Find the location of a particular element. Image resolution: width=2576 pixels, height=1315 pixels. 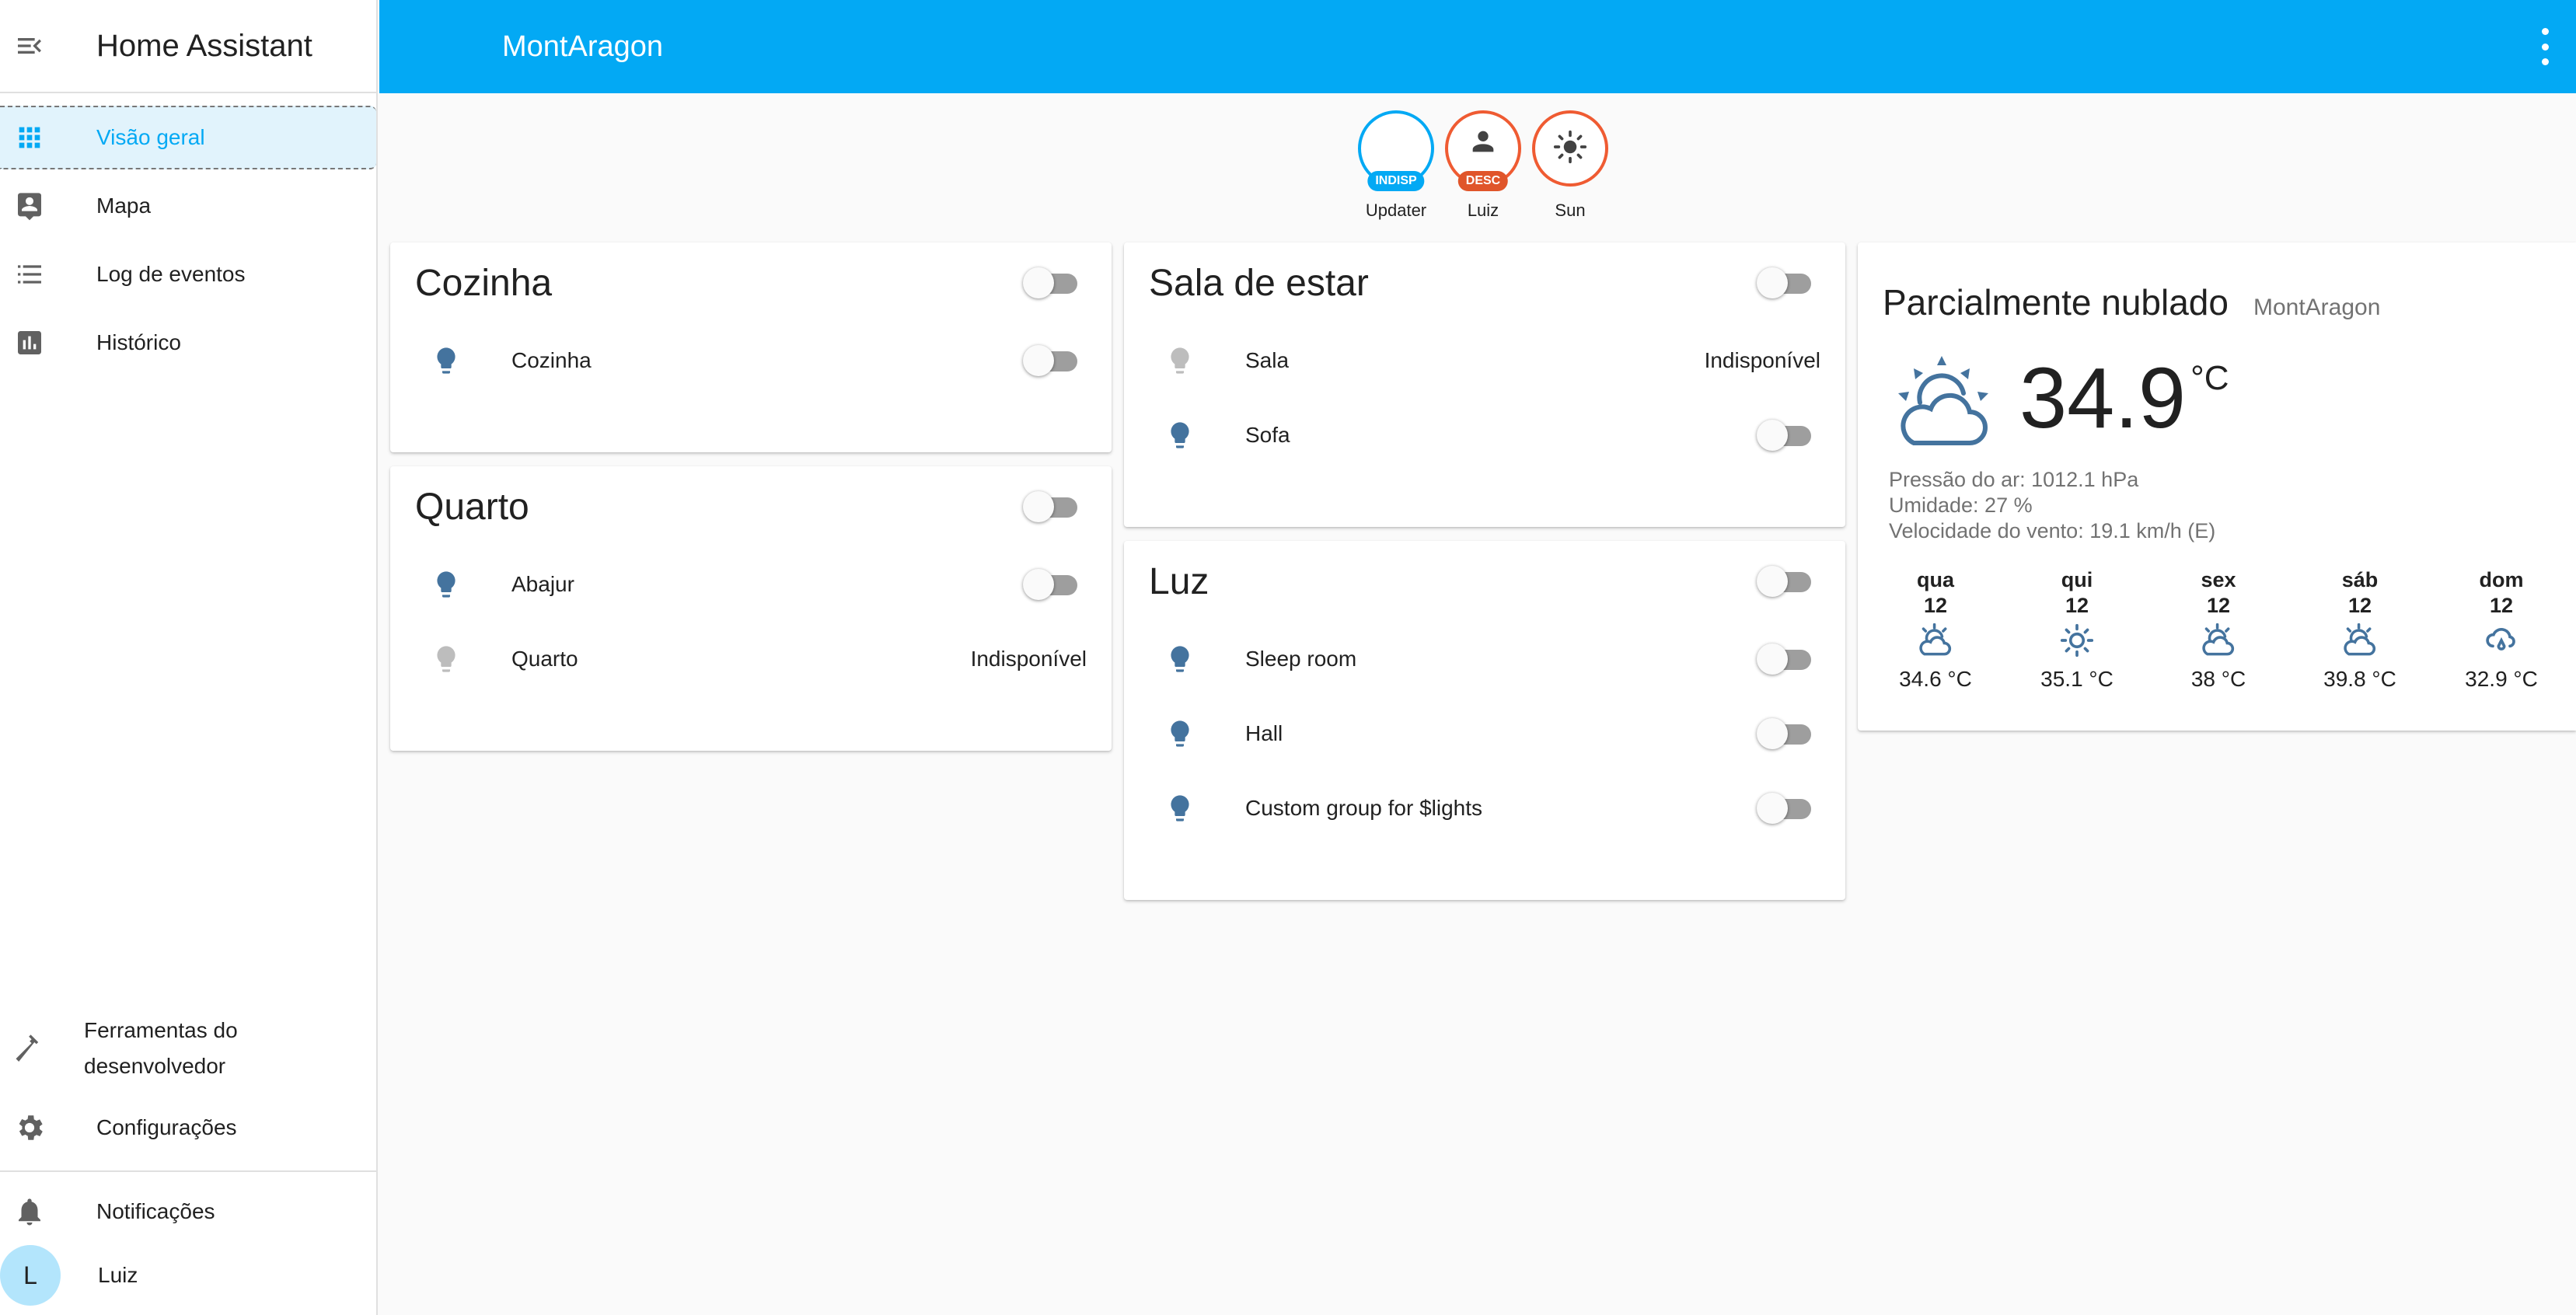

forecast-day: dom 12 32.9 °C is located at coordinates (2502, 629).